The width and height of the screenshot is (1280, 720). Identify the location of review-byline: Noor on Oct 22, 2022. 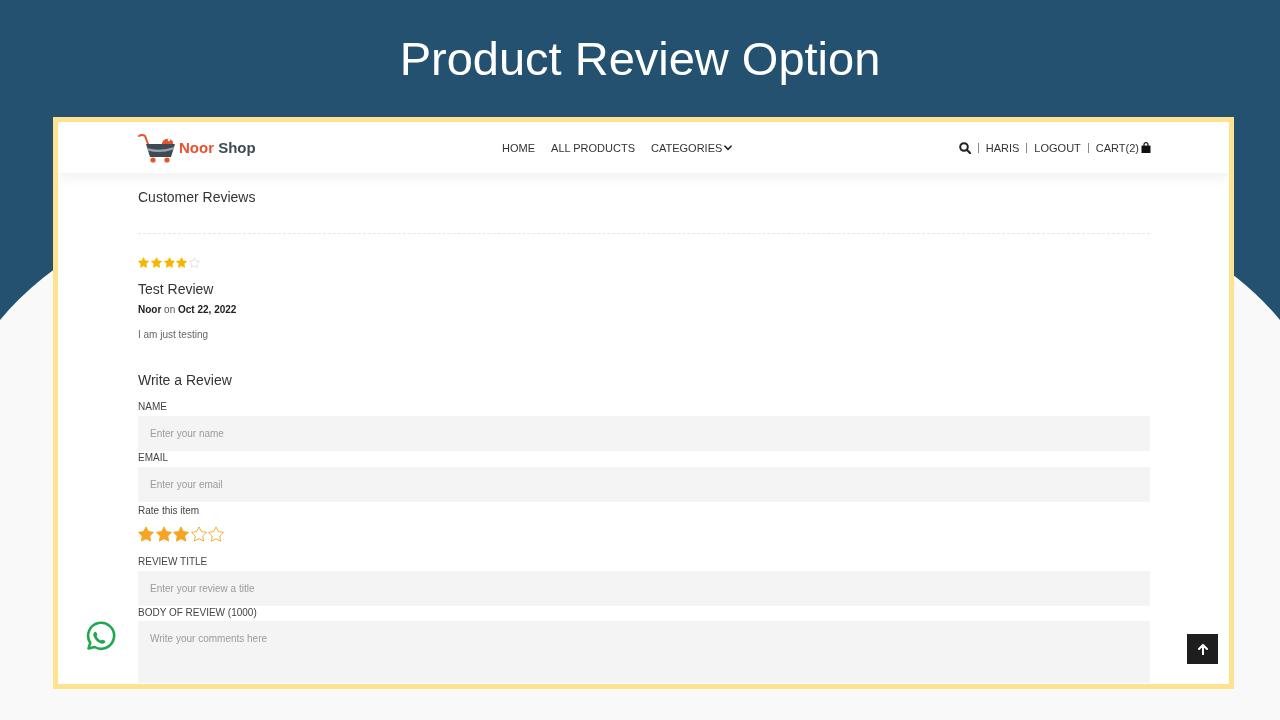
(188, 309).